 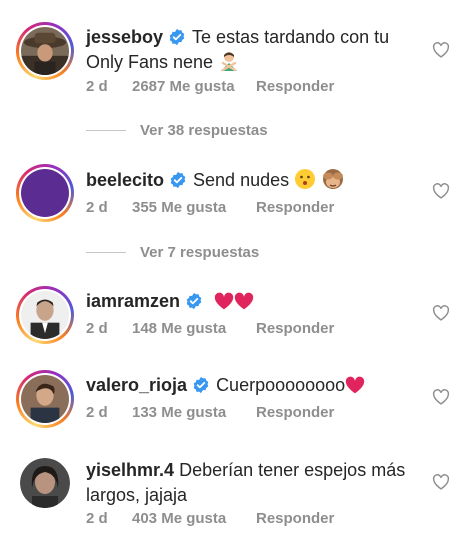 I want to click on username: iamramzen, so click(x=133, y=301).